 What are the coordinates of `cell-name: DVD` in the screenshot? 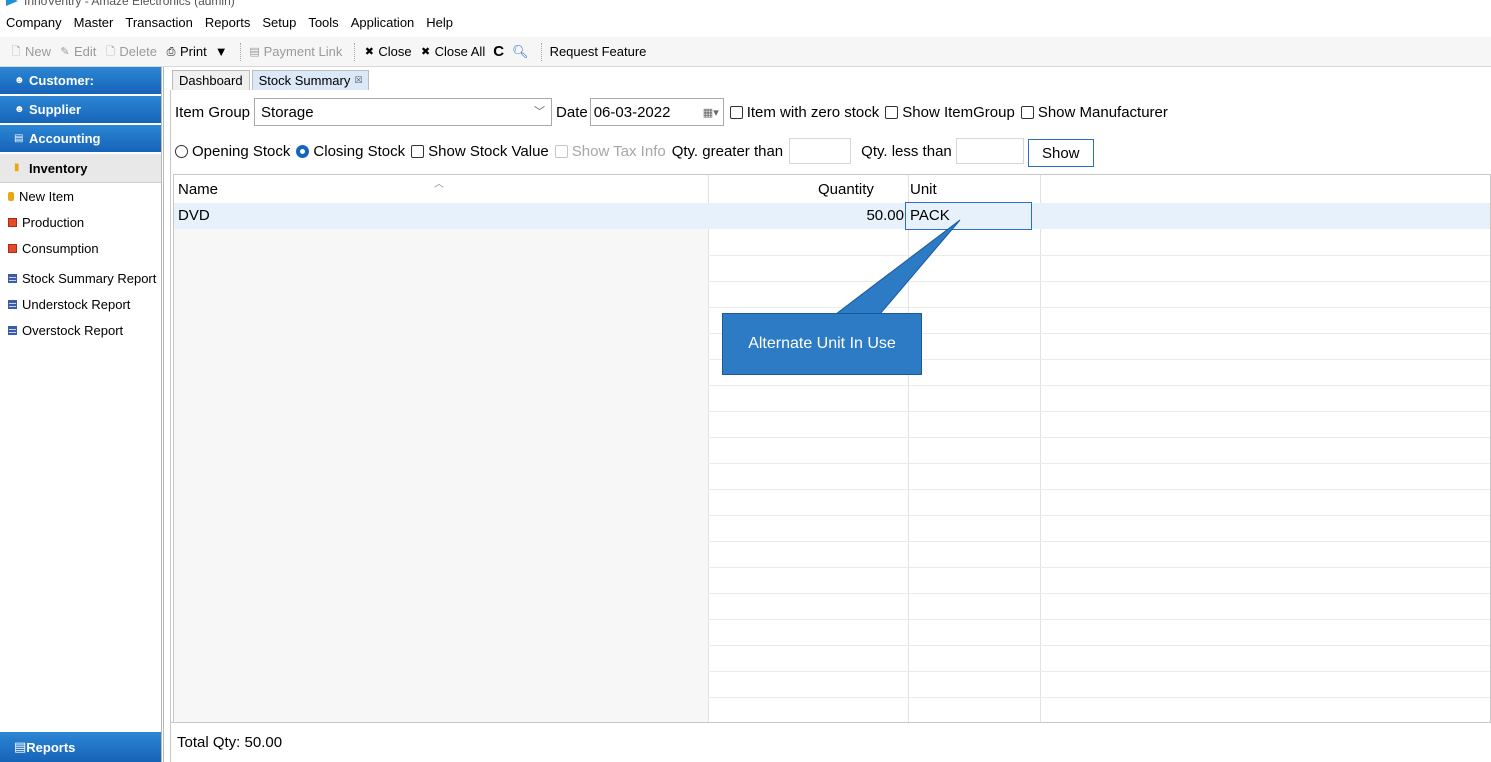 It's located at (194, 215).